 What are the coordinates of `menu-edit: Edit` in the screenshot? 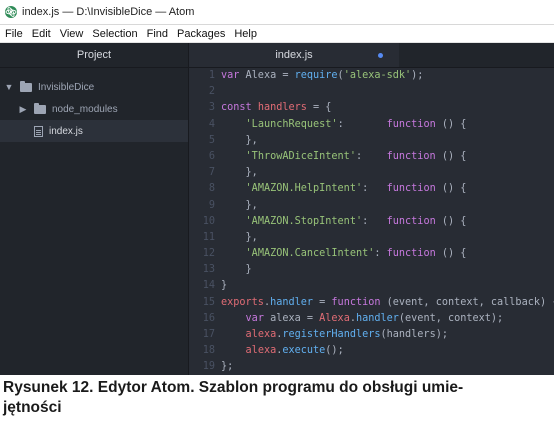 It's located at (41, 34).